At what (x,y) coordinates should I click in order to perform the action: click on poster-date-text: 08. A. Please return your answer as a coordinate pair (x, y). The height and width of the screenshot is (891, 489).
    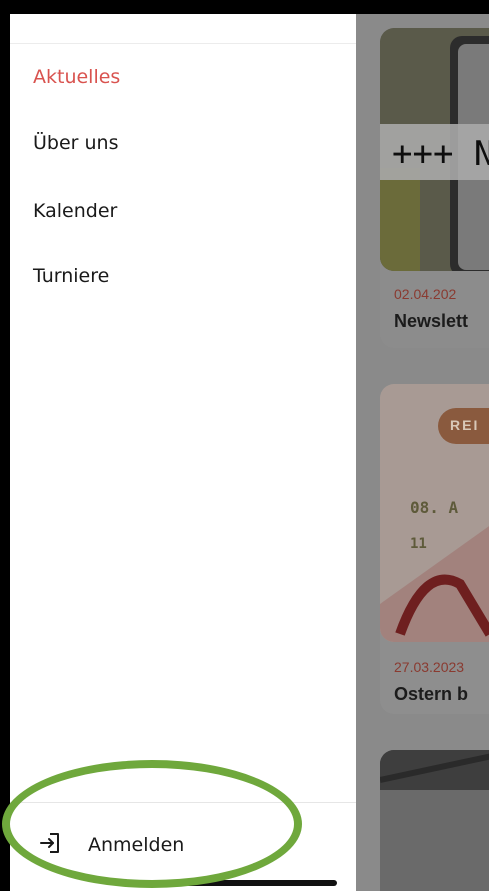
    Looking at the image, I should click on (434, 507).